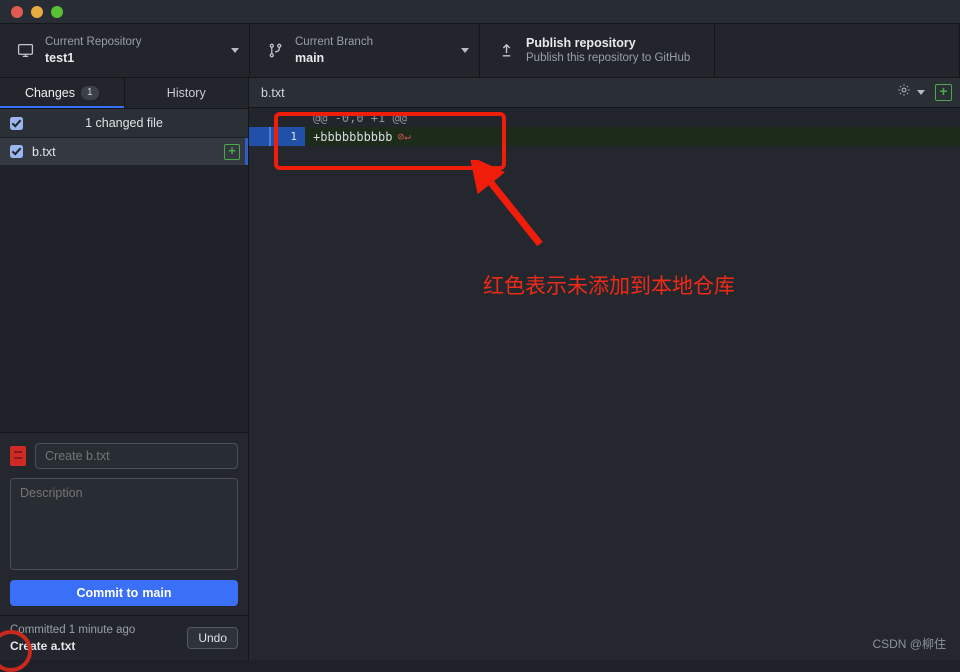  I want to click on undo-button: Undo, so click(212, 638).